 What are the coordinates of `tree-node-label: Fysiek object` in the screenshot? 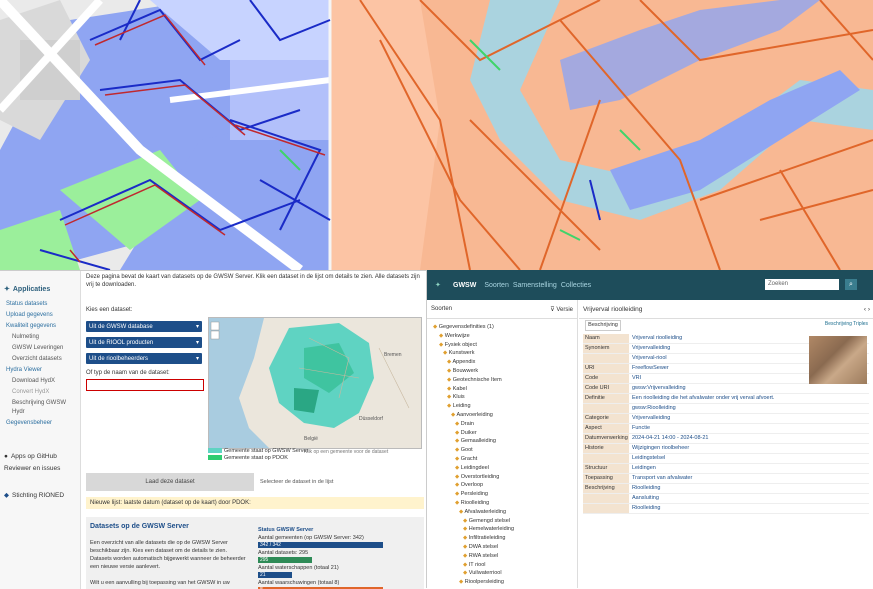 It's located at (460, 344).